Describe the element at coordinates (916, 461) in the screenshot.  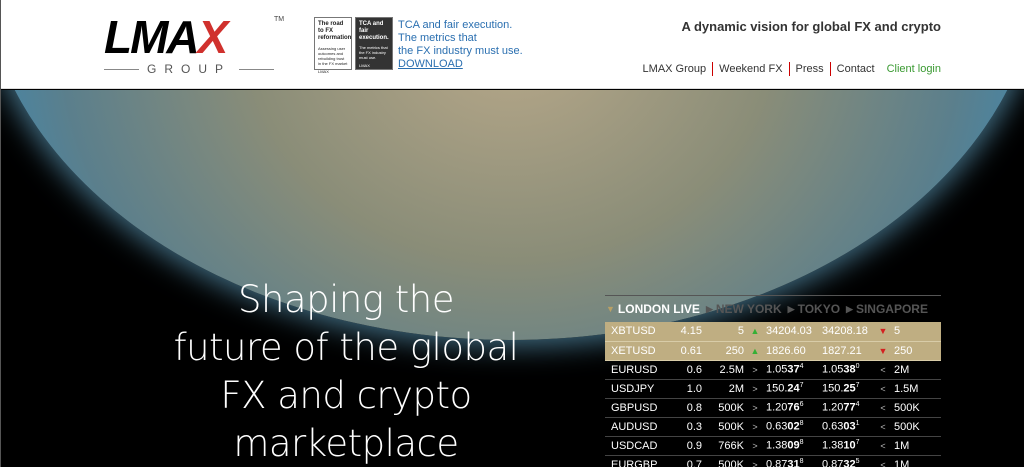
I see `volume-cell: 1M` at that location.